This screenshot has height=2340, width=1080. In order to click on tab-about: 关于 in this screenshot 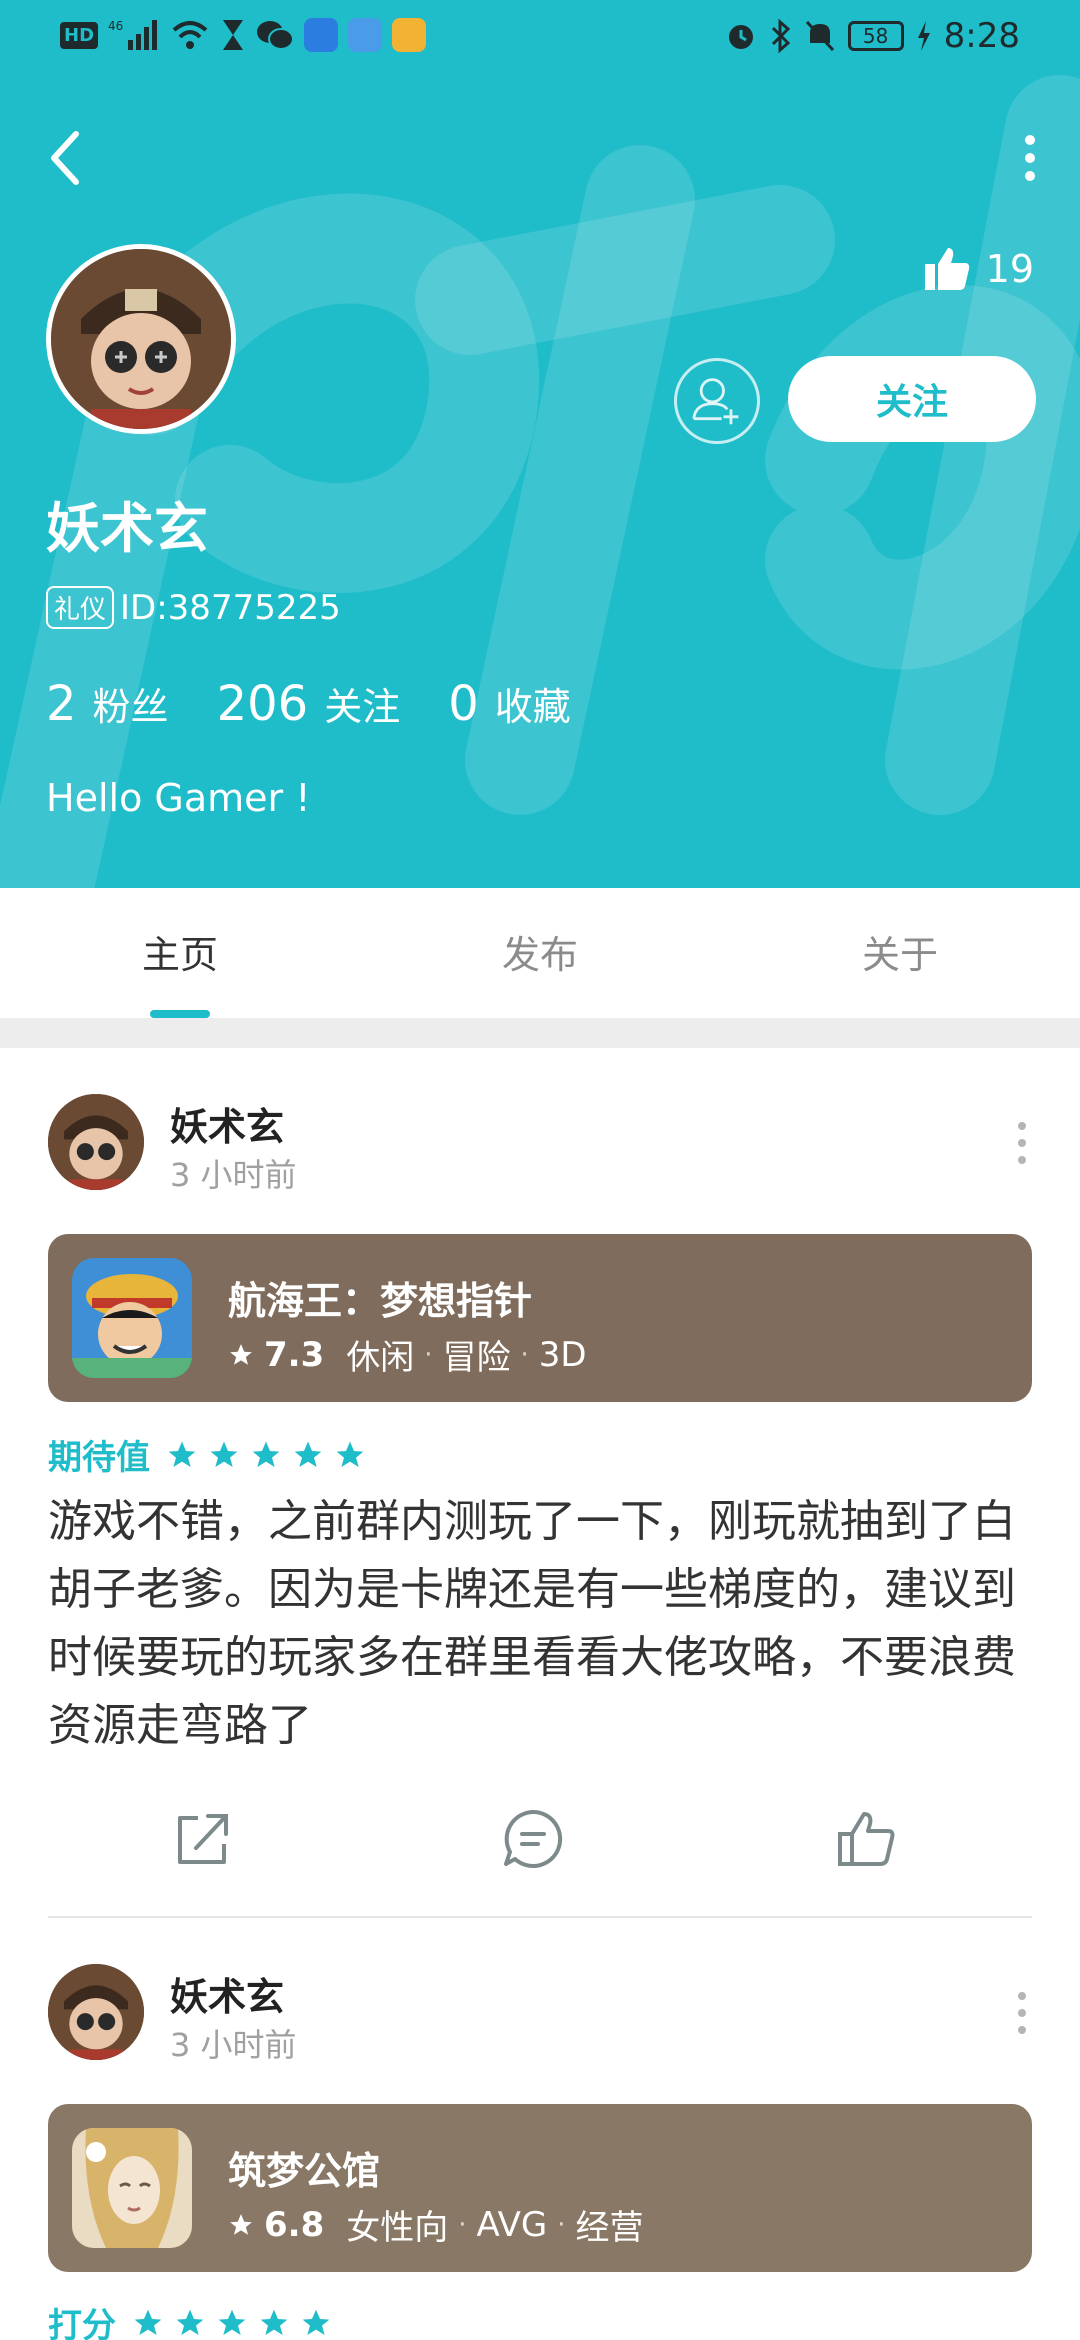, I will do `click(900, 951)`.